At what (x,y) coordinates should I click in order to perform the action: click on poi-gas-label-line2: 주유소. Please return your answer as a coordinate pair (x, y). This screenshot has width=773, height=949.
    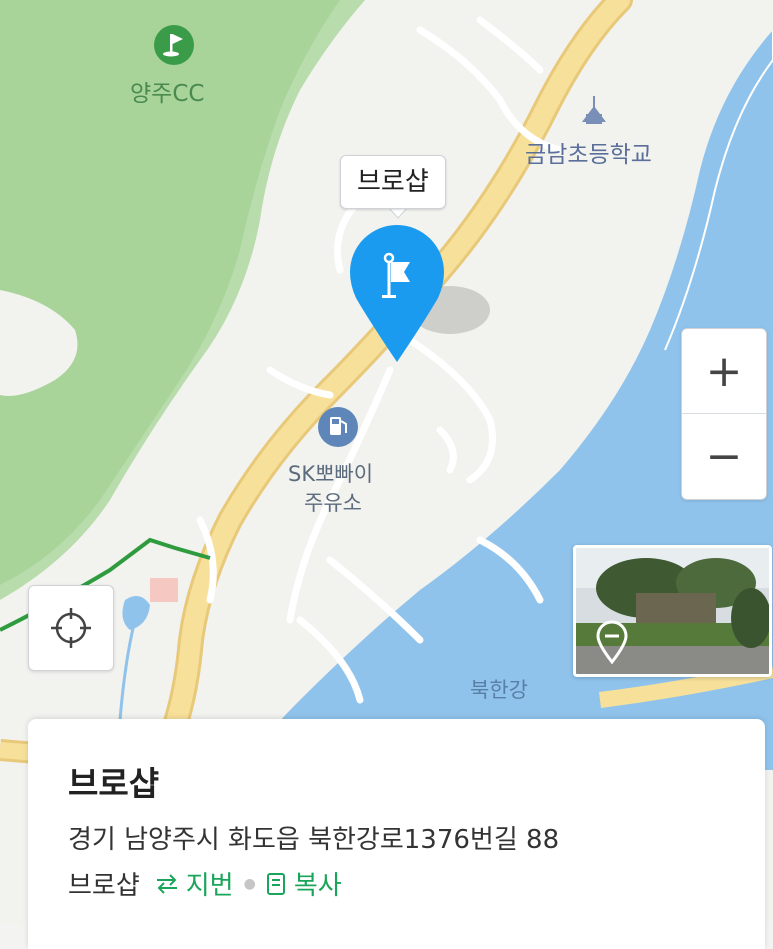
    Looking at the image, I should click on (333, 502).